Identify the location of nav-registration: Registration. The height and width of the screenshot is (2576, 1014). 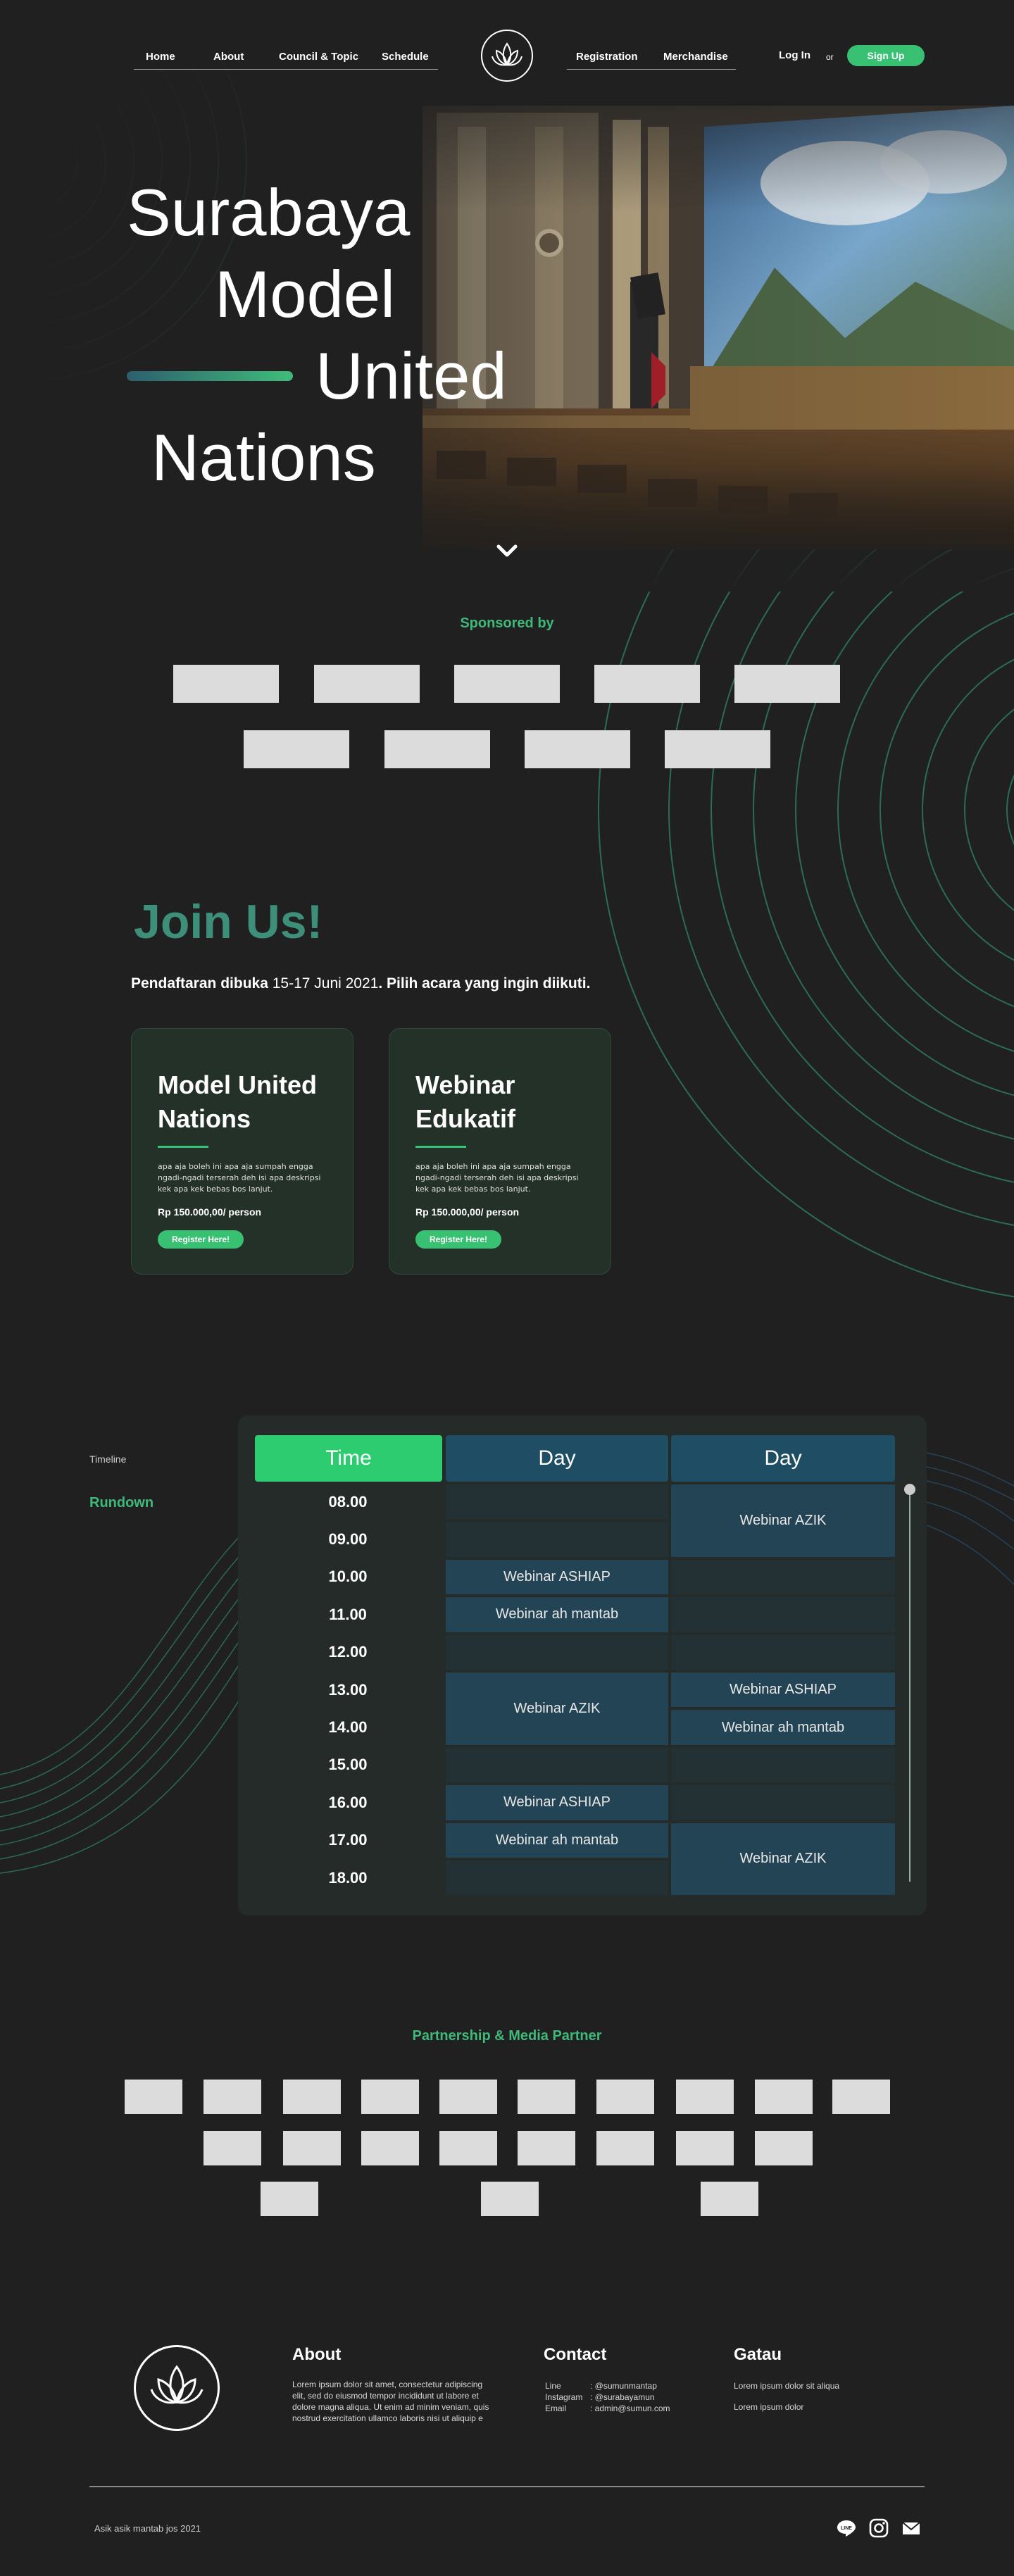
(607, 57).